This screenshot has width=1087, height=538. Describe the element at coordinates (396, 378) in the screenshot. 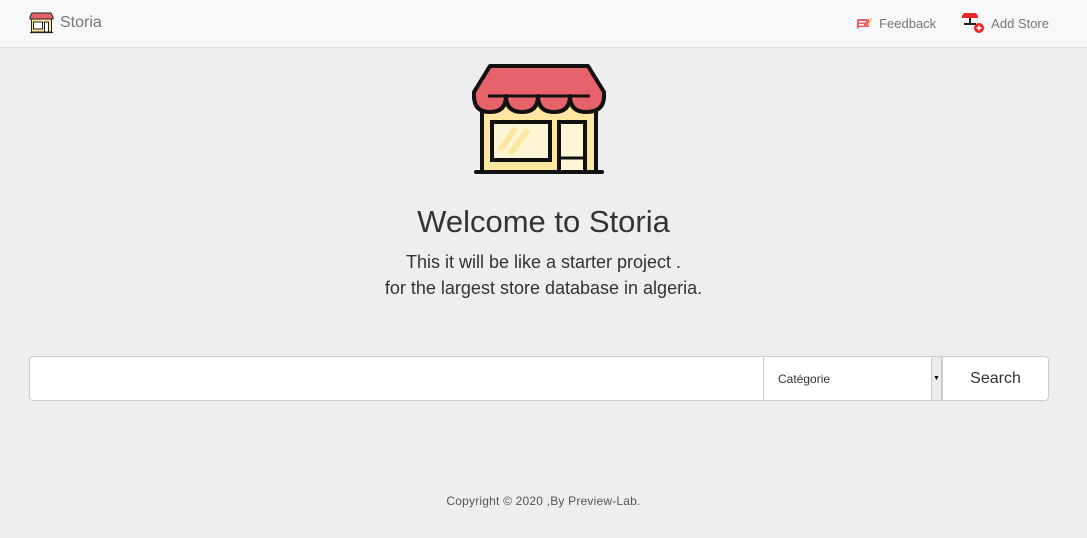

I see `search-input` at that location.